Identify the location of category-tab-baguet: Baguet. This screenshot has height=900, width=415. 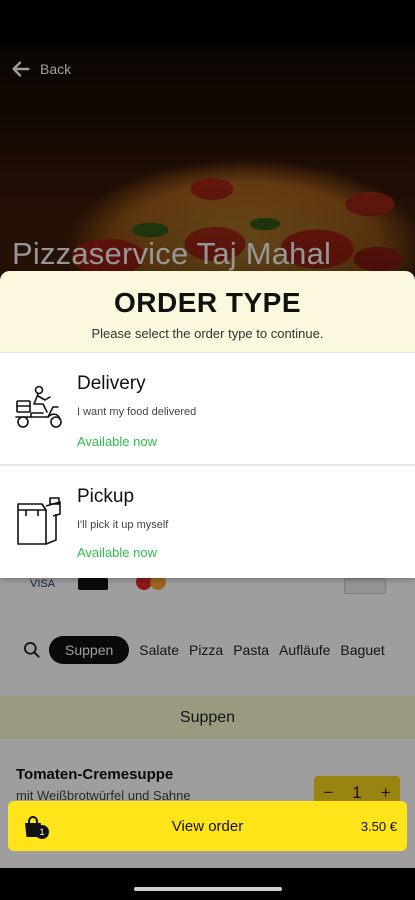
(362, 650).